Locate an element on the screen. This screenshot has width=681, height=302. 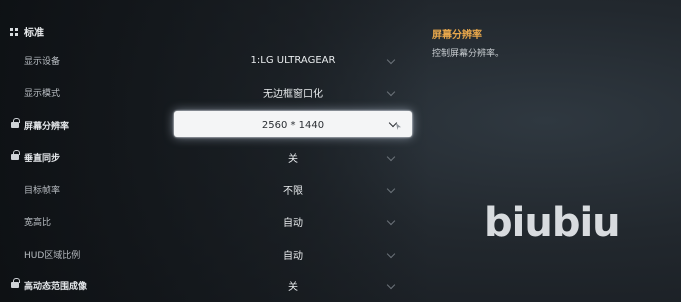
setting-label: 高动态范围成像 is located at coordinates (56, 286).